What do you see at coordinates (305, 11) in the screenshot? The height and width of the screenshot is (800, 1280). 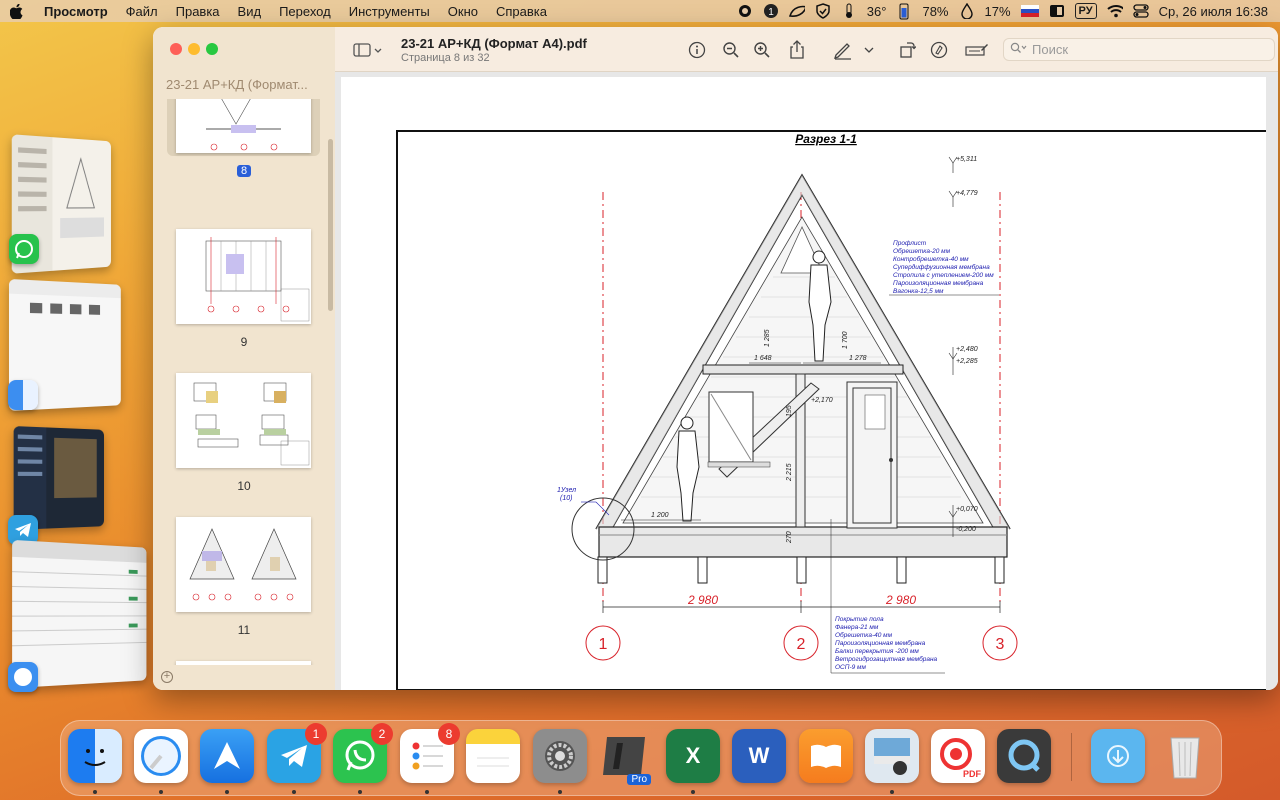 I see `menu-go: Переход` at bounding box center [305, 11].